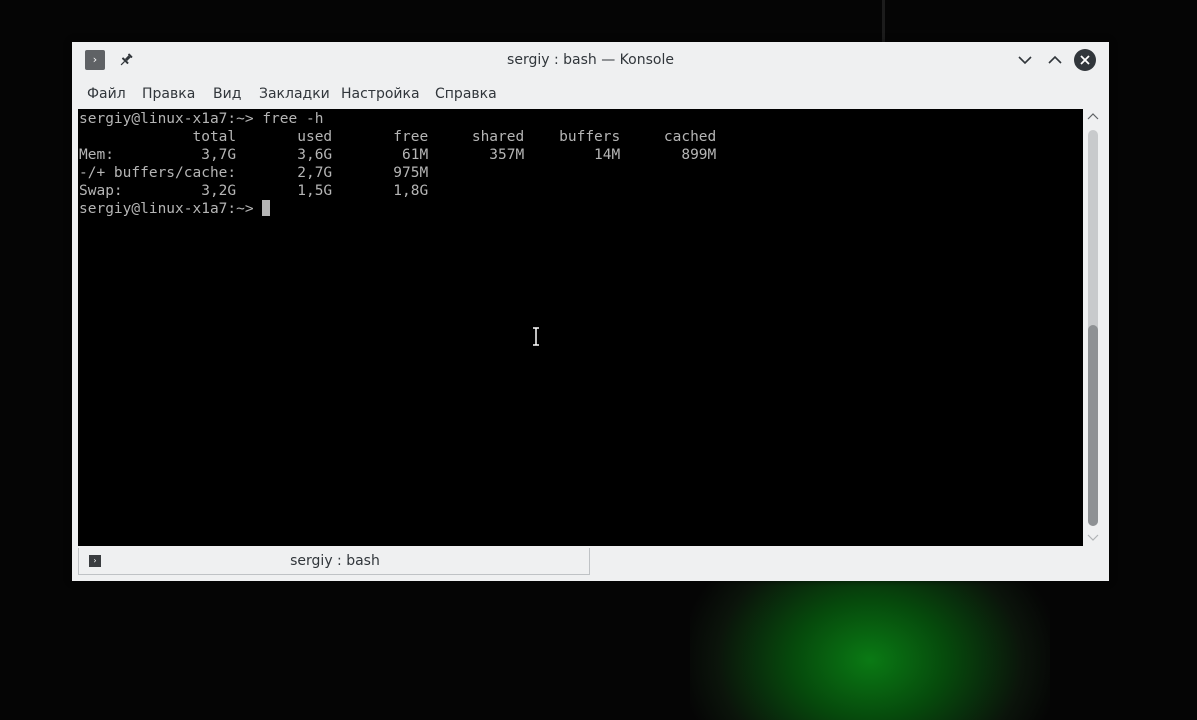 This screenshot has width=1197, height=720. Describe the element at coordinates (398, 137) in the screenshot. I see `terminal-line: total used free shared buffers cached` at that location.